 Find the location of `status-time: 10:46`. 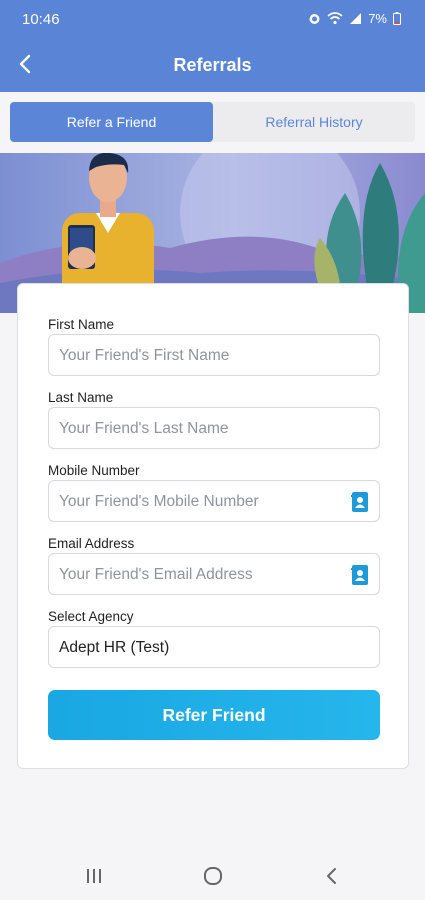

status-time: 10:46 is located at coordinates (41, 19).